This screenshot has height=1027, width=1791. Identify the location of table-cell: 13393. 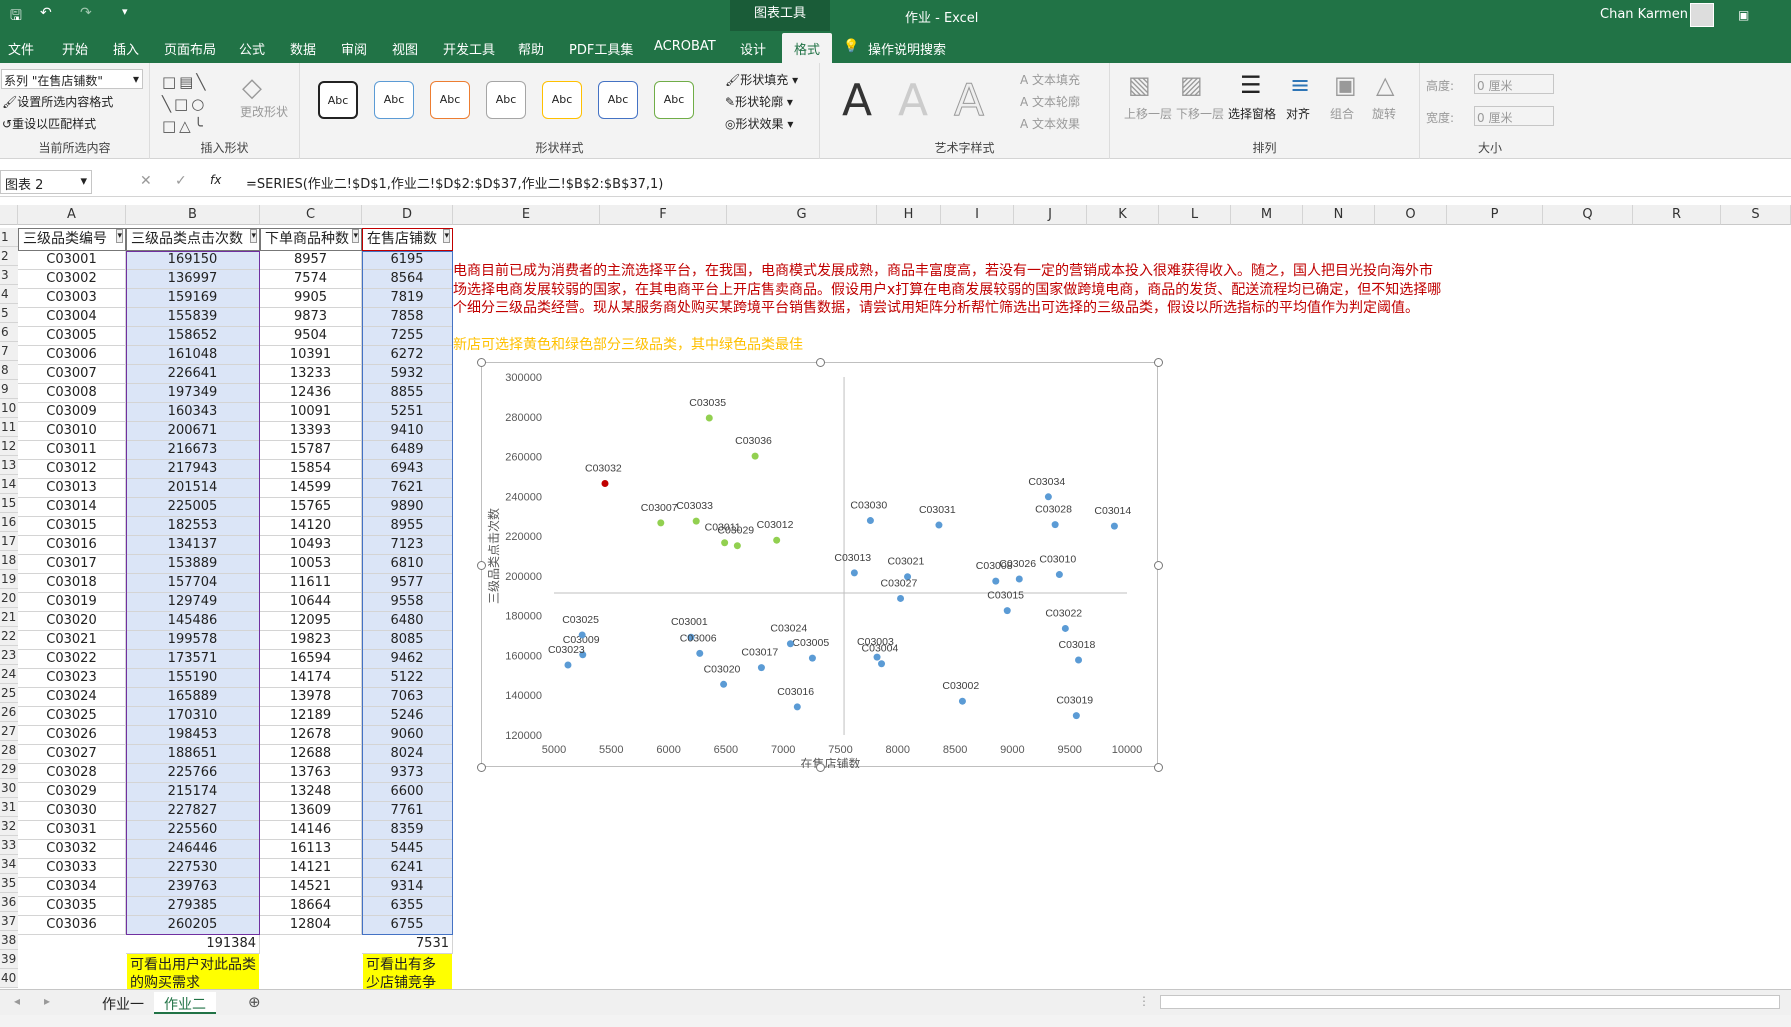
(311, 431).